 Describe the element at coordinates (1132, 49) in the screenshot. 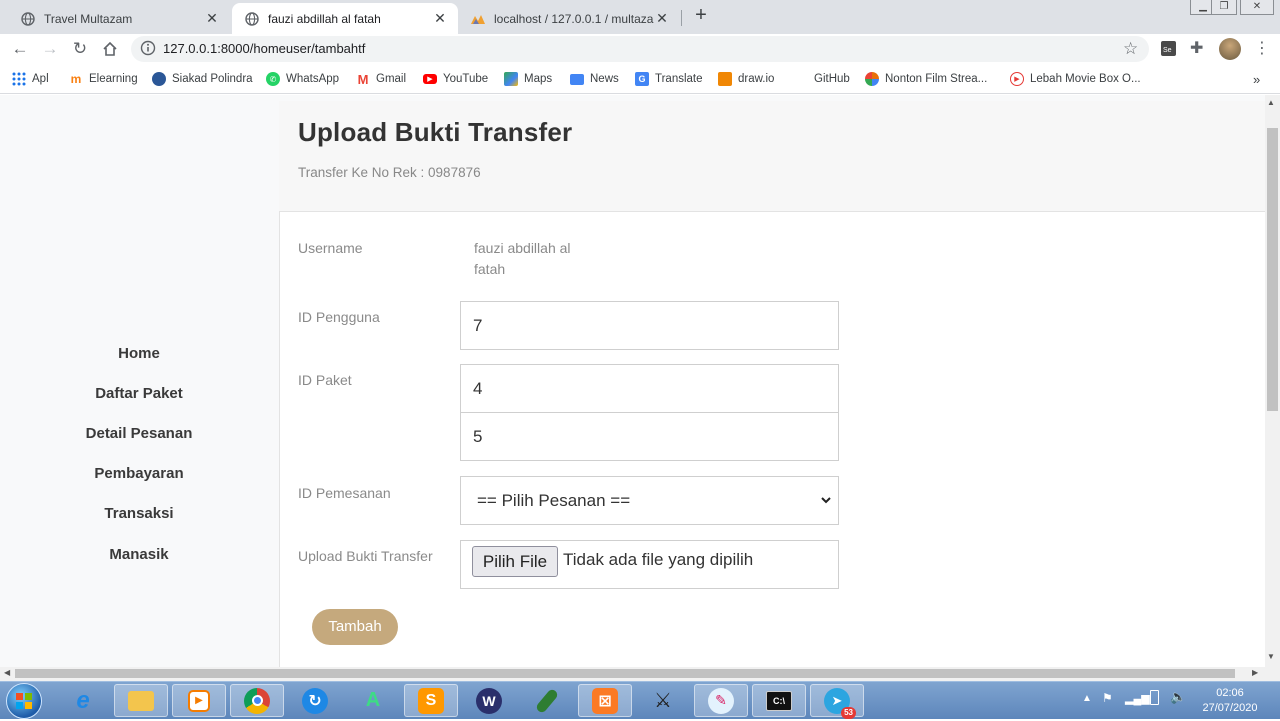

I see `star-icon: ☆` at that location.